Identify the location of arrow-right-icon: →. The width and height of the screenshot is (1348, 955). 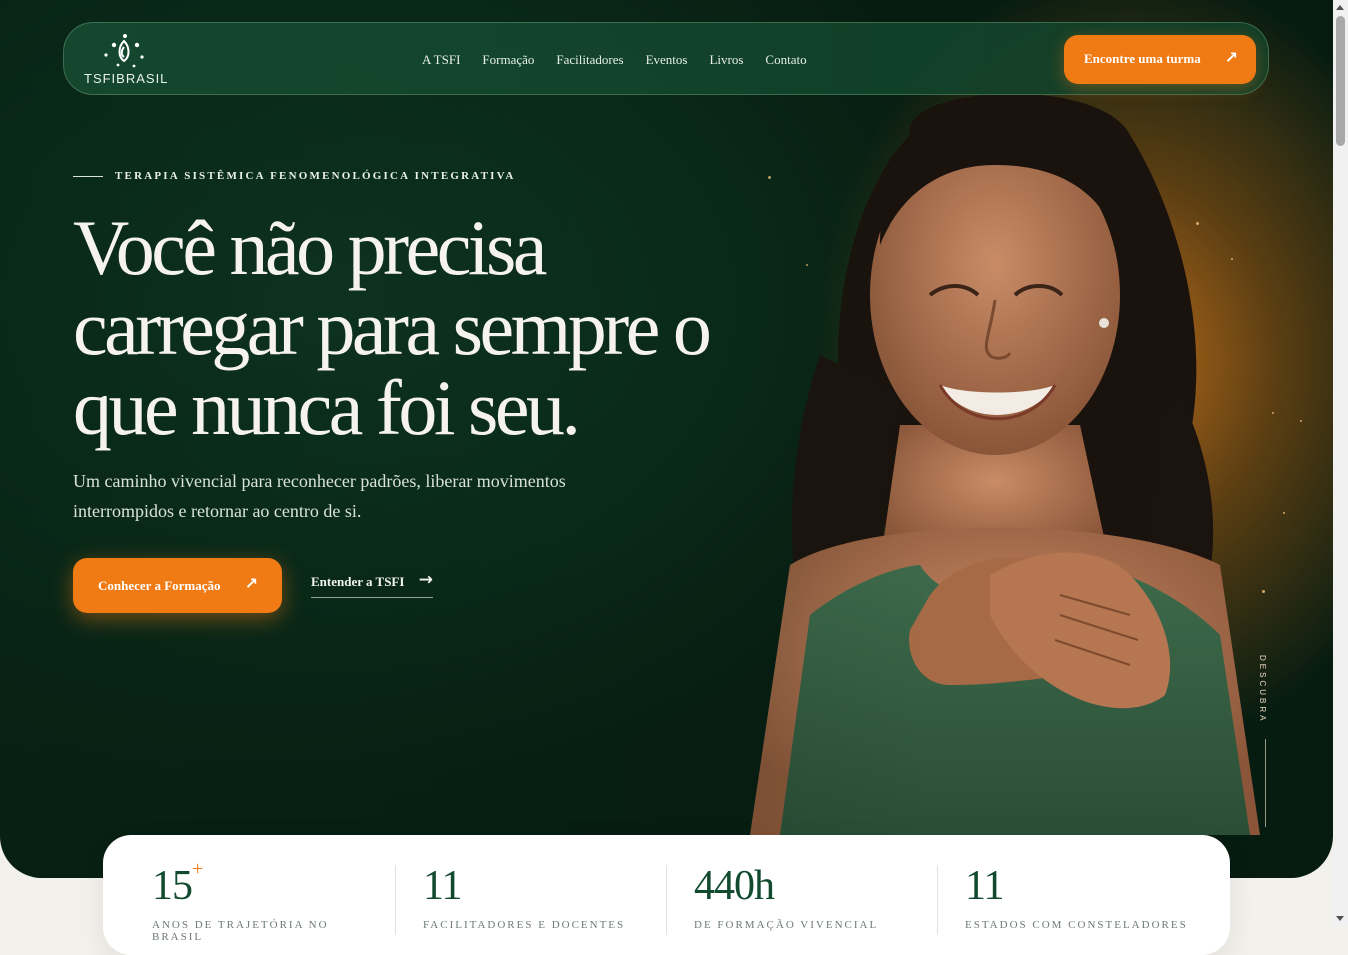
(425, 580).